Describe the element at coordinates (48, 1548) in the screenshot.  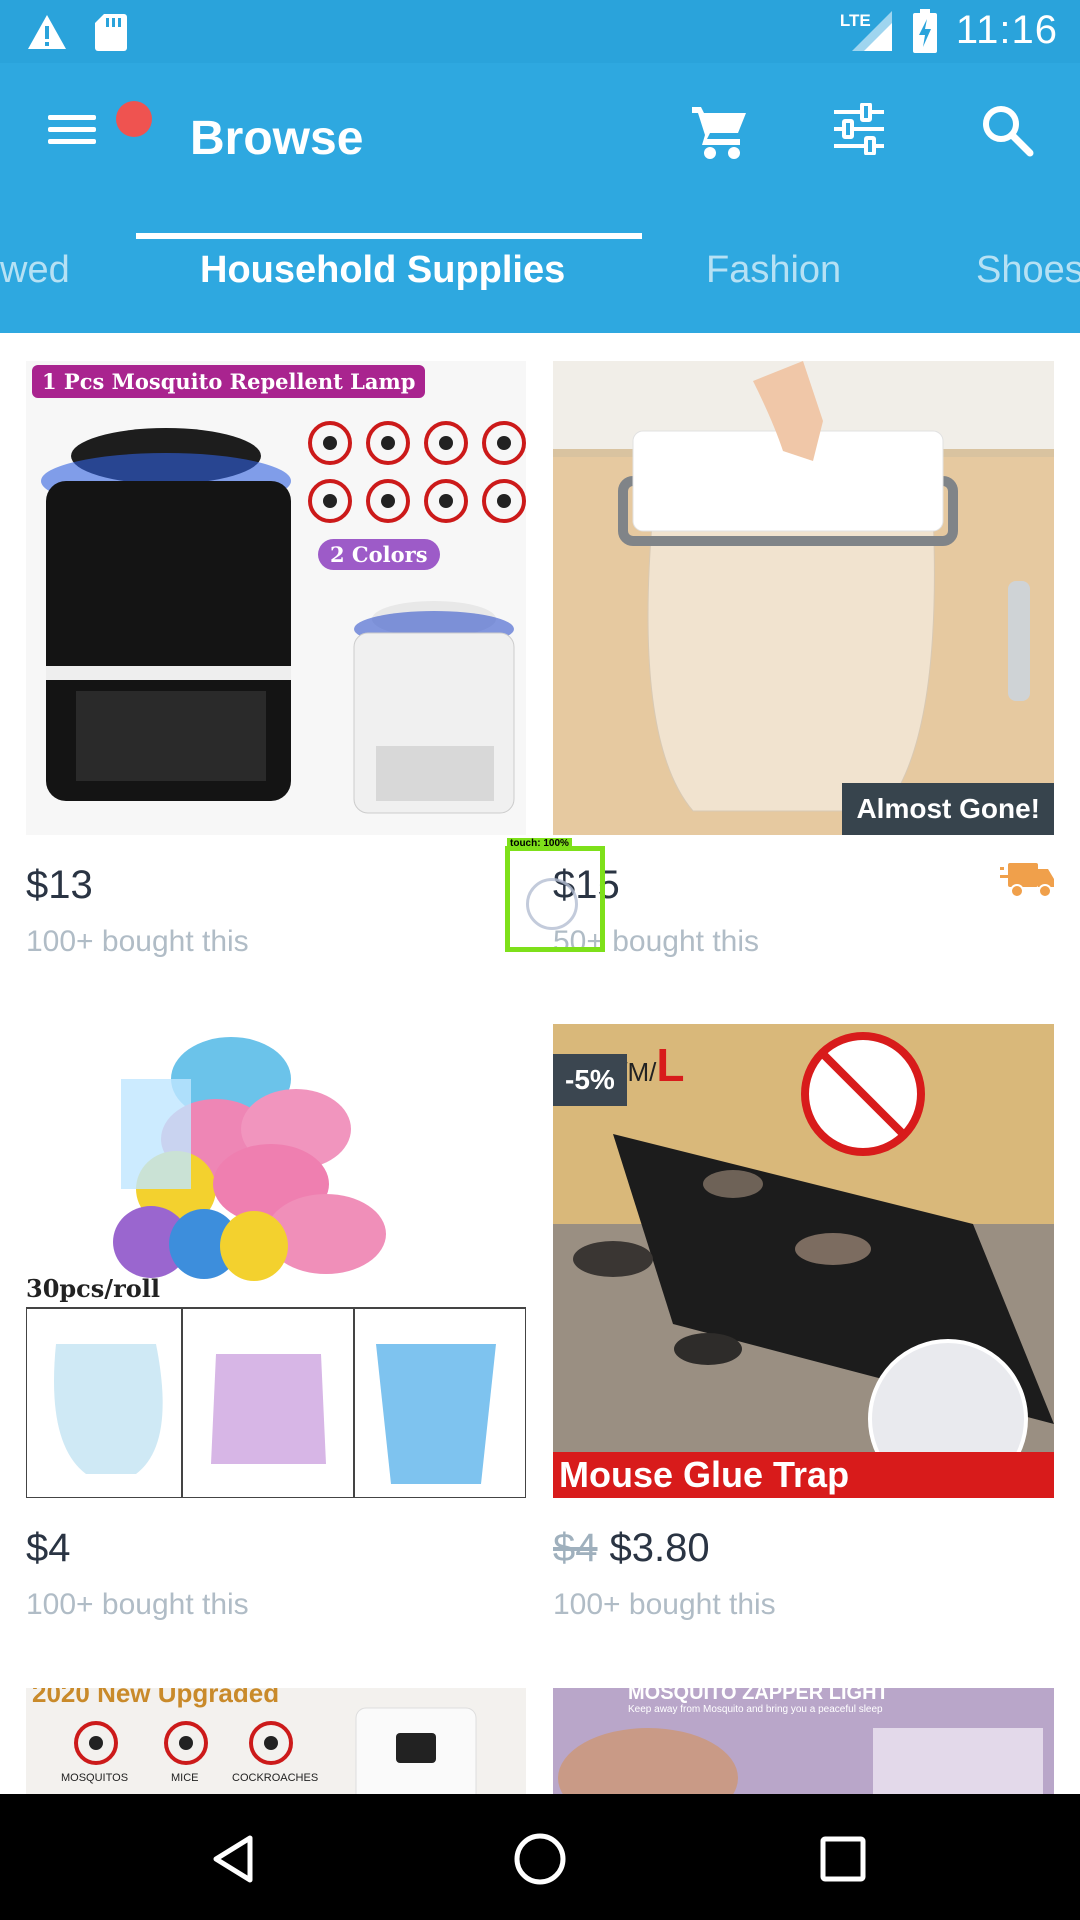
I see `product-price: $4` at that location.